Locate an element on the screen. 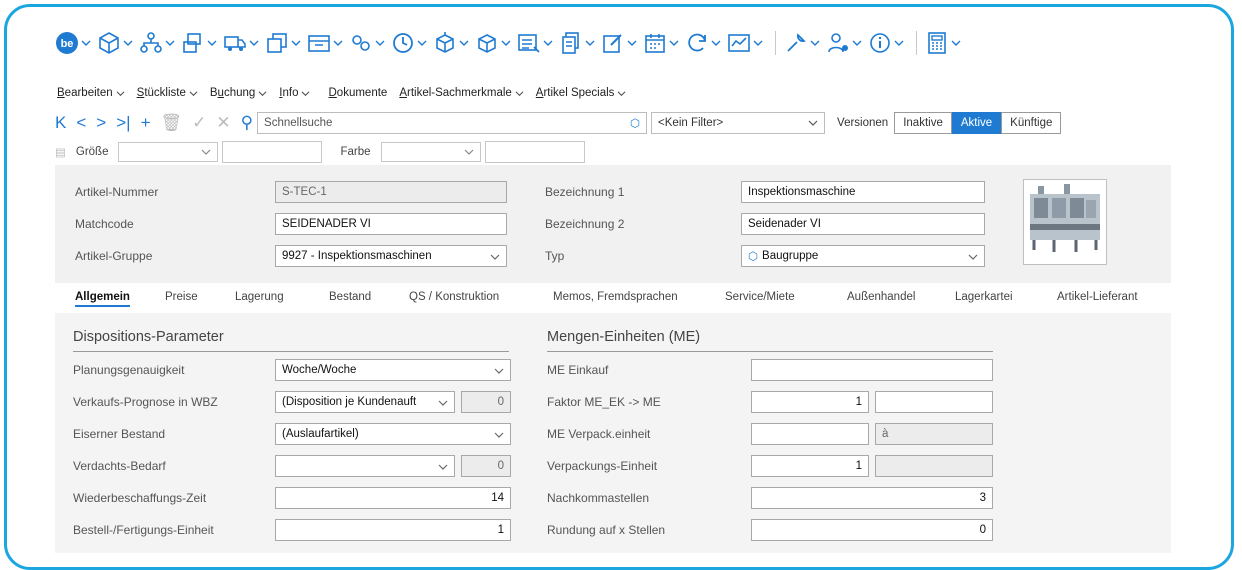  chart-icon is located at coordinates (745, 43).